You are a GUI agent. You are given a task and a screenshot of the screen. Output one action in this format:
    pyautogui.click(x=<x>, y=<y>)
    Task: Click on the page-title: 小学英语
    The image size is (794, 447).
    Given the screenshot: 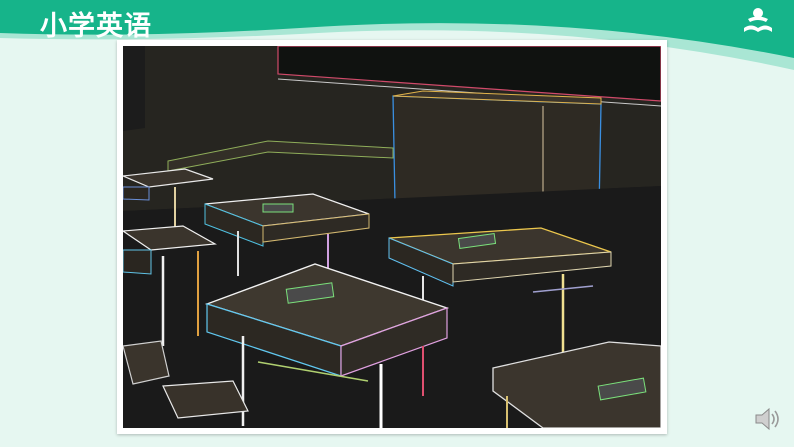 What is the action you would take?
    pyautogui.click(x=96, y=26)
    